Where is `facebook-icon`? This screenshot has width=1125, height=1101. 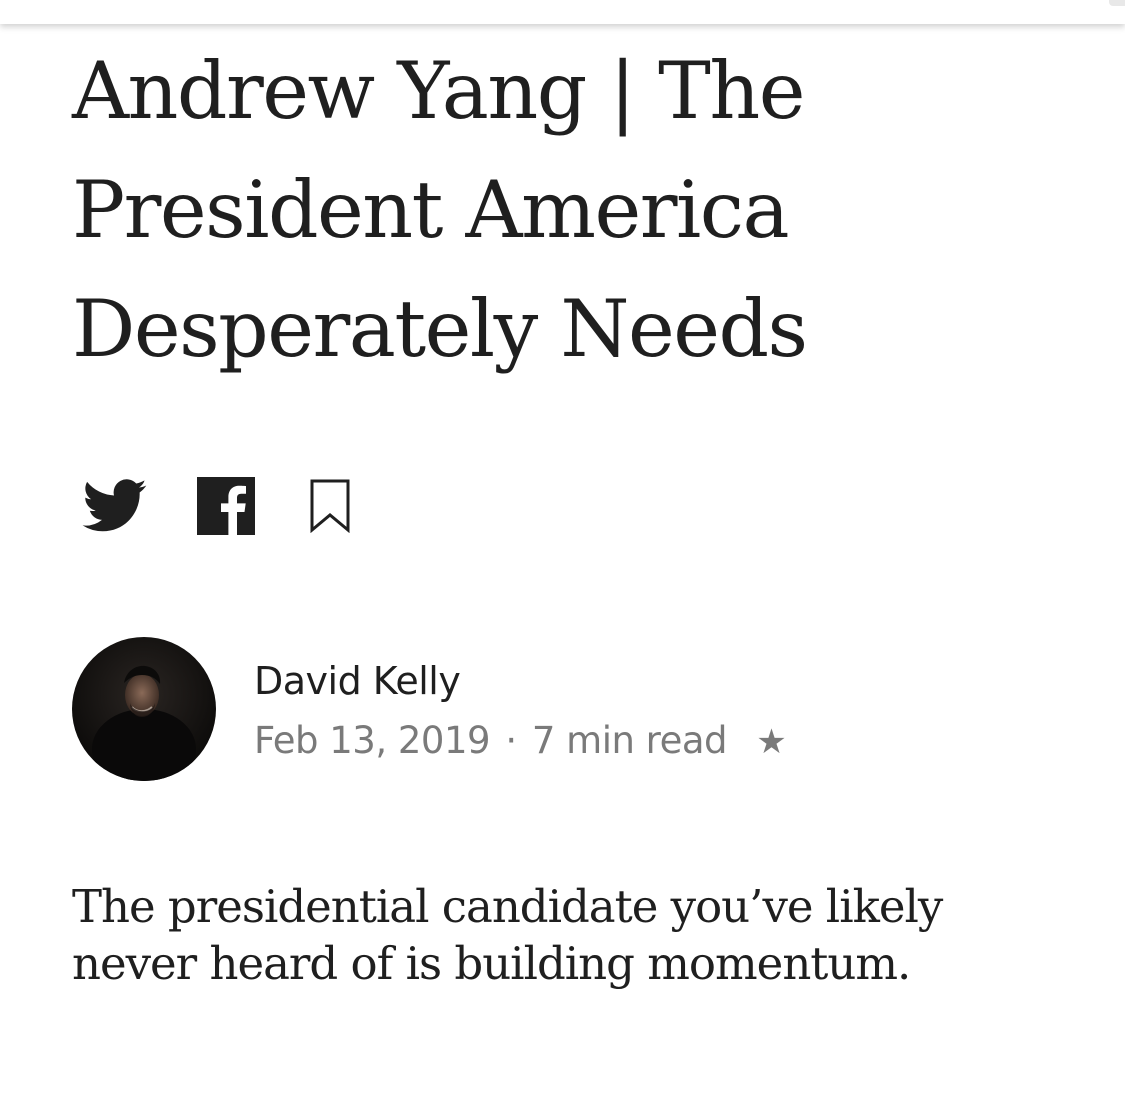 facebook-icon is located at coordinates (226, 506).